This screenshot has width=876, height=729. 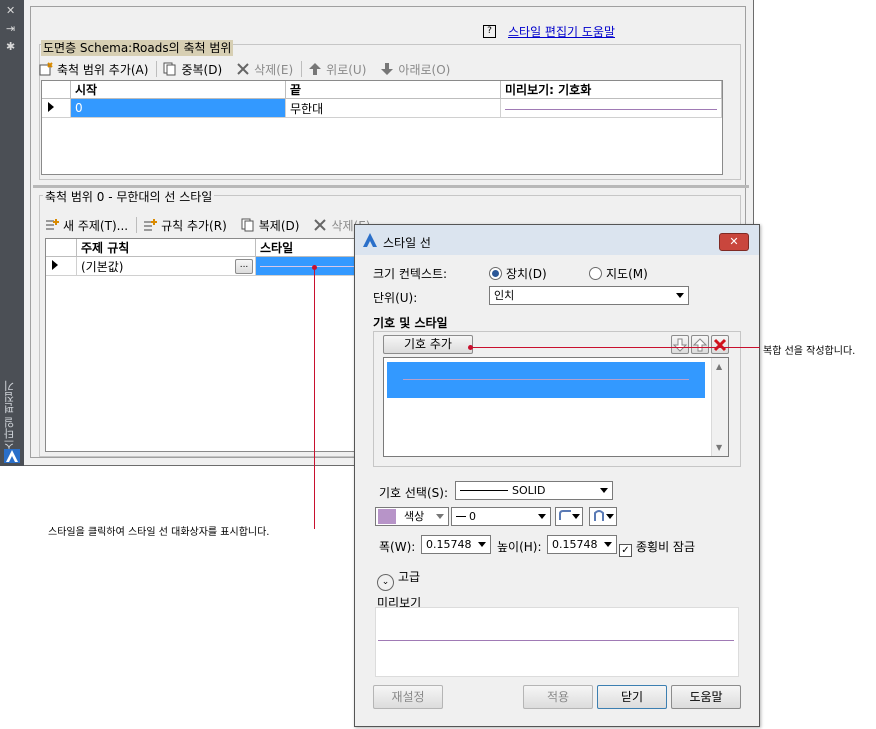 I want to click on units-label: 단위(U):, so click(x=395, y=298).